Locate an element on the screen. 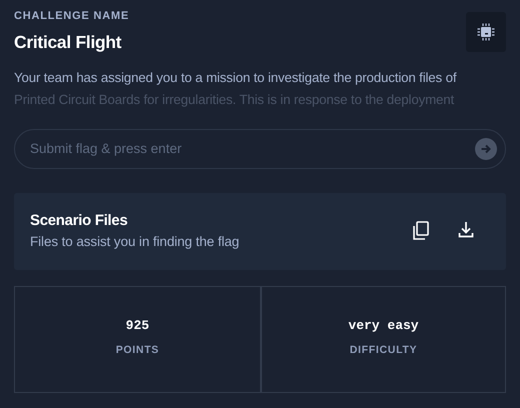 The width and height of the screenshot is (520, 408). chip-button is located at coordinates (486, 32).